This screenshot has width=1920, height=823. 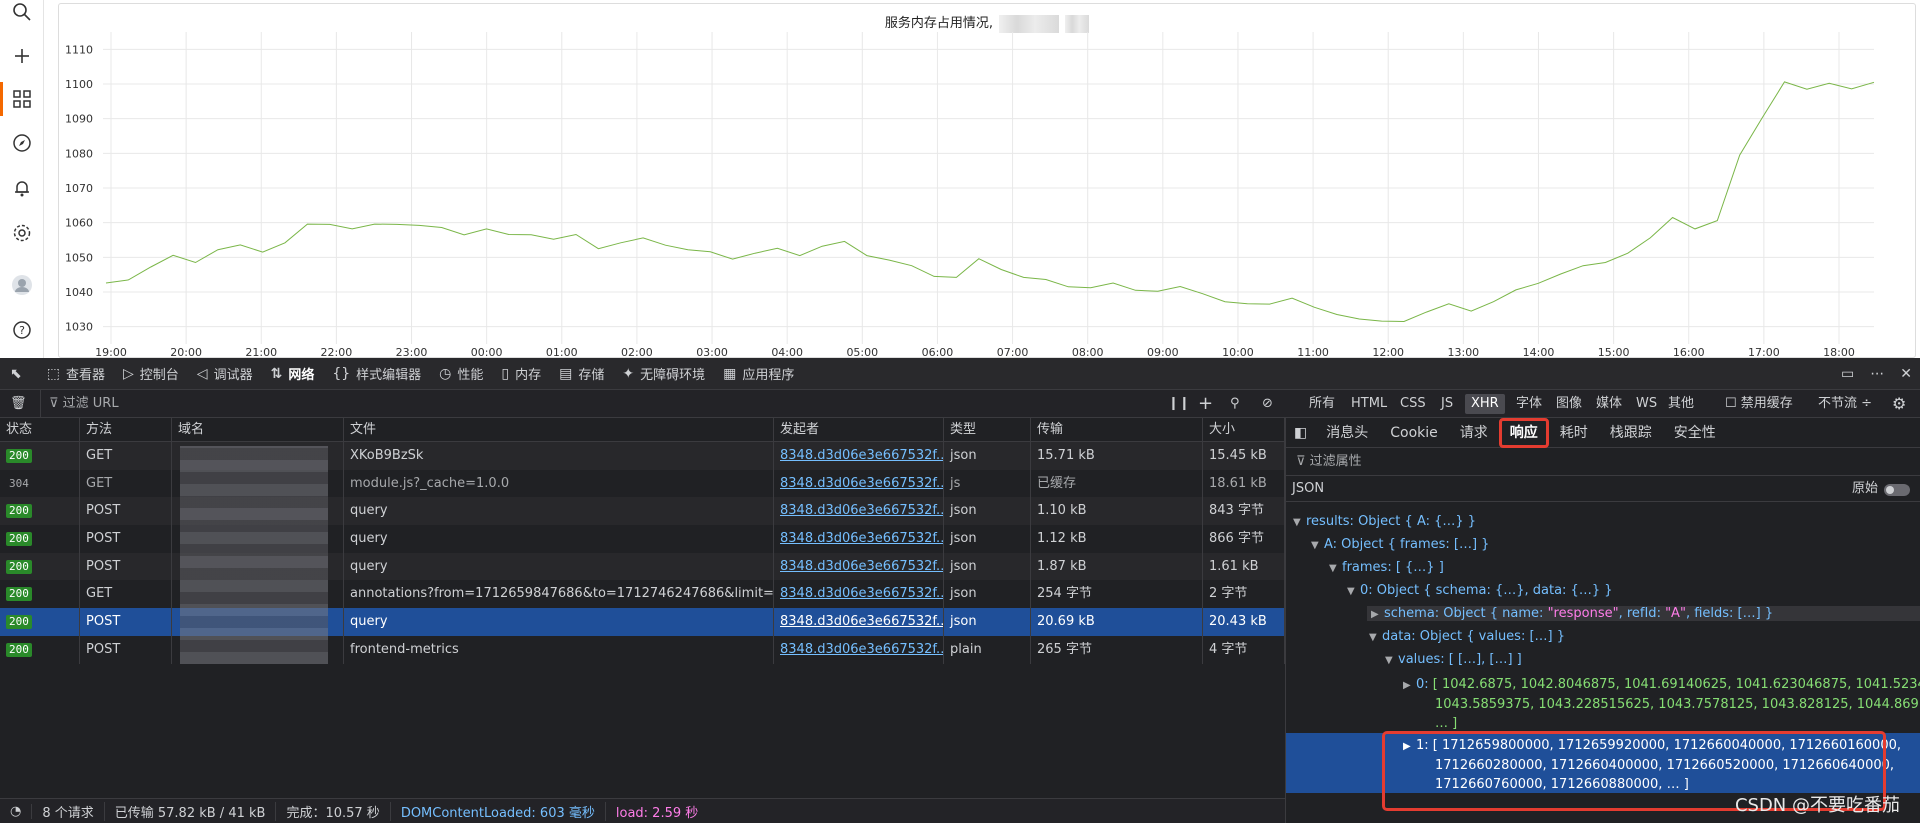 What do you see at coordinates (85, 375) in the screenshot?
I see `tab-label: 查看器` at bounding box center [85, 375].